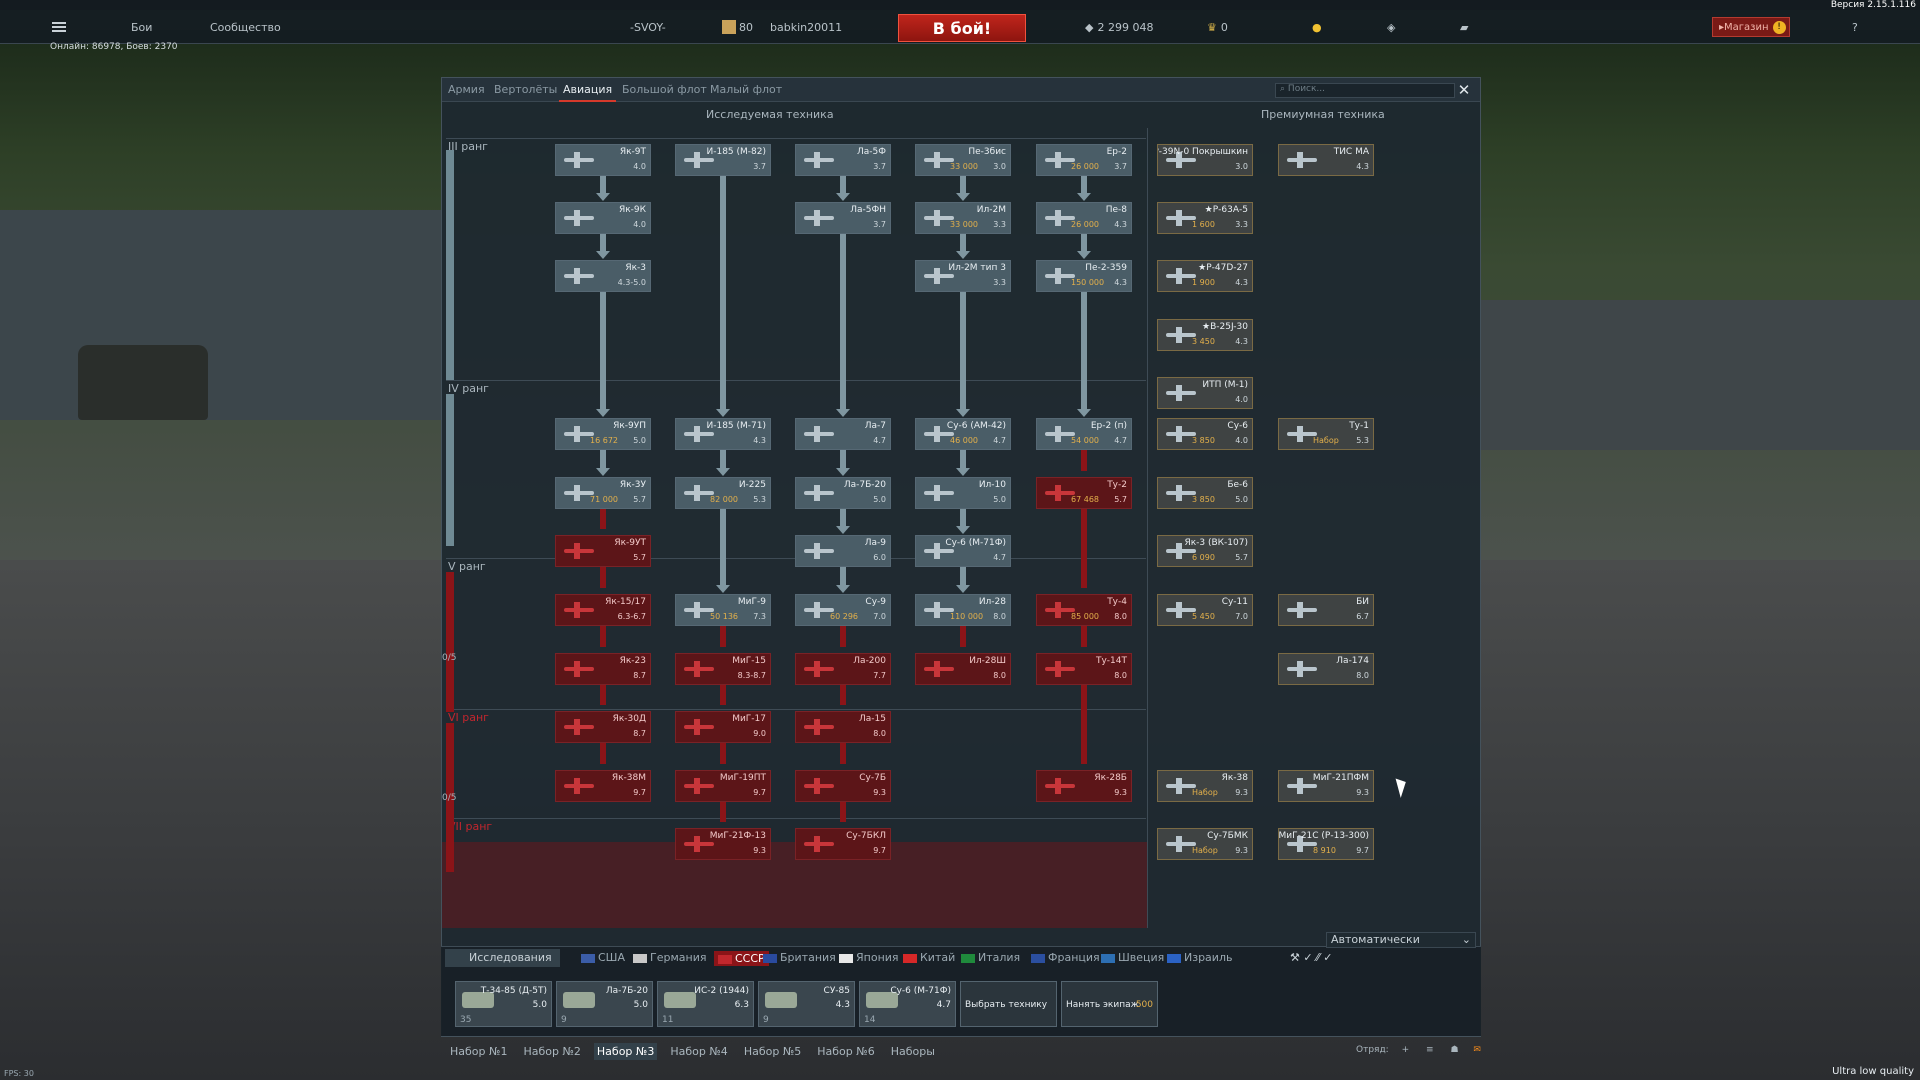 Image resolution: width=1920 pixels, height=1080 pixels. Describe the element at coordinates (963, 610) in the screenshot. I see `vehicle-card: Ил-28 8.0 110 000` at that location.